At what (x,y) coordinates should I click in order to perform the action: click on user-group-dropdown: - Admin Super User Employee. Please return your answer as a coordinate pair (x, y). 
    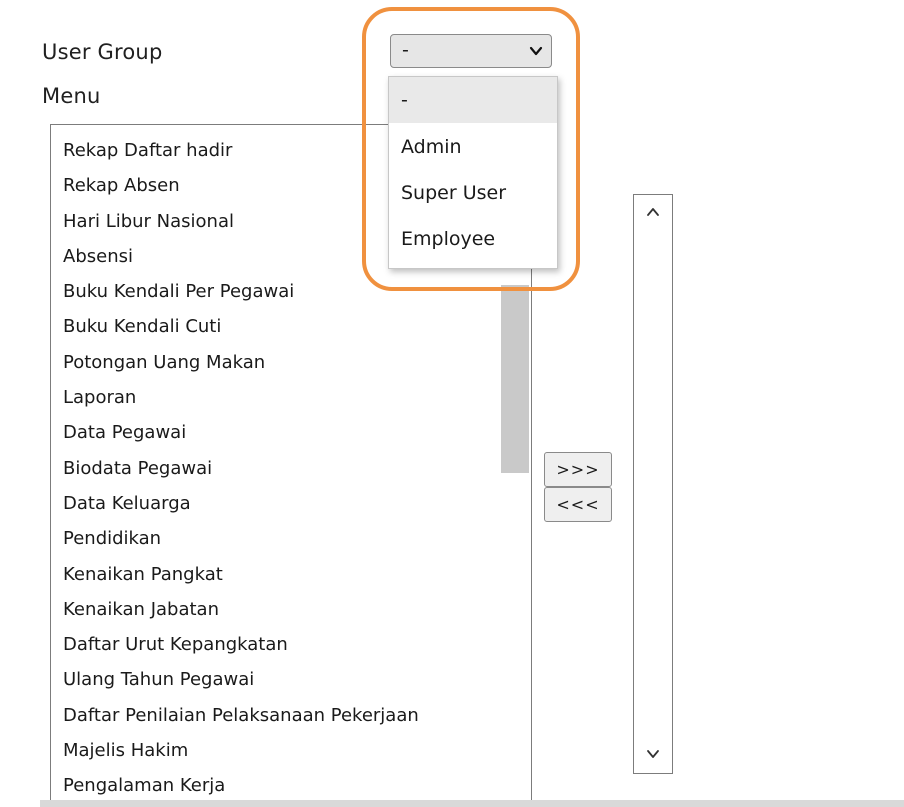
    Looking at the image, I should click on (473, 172).